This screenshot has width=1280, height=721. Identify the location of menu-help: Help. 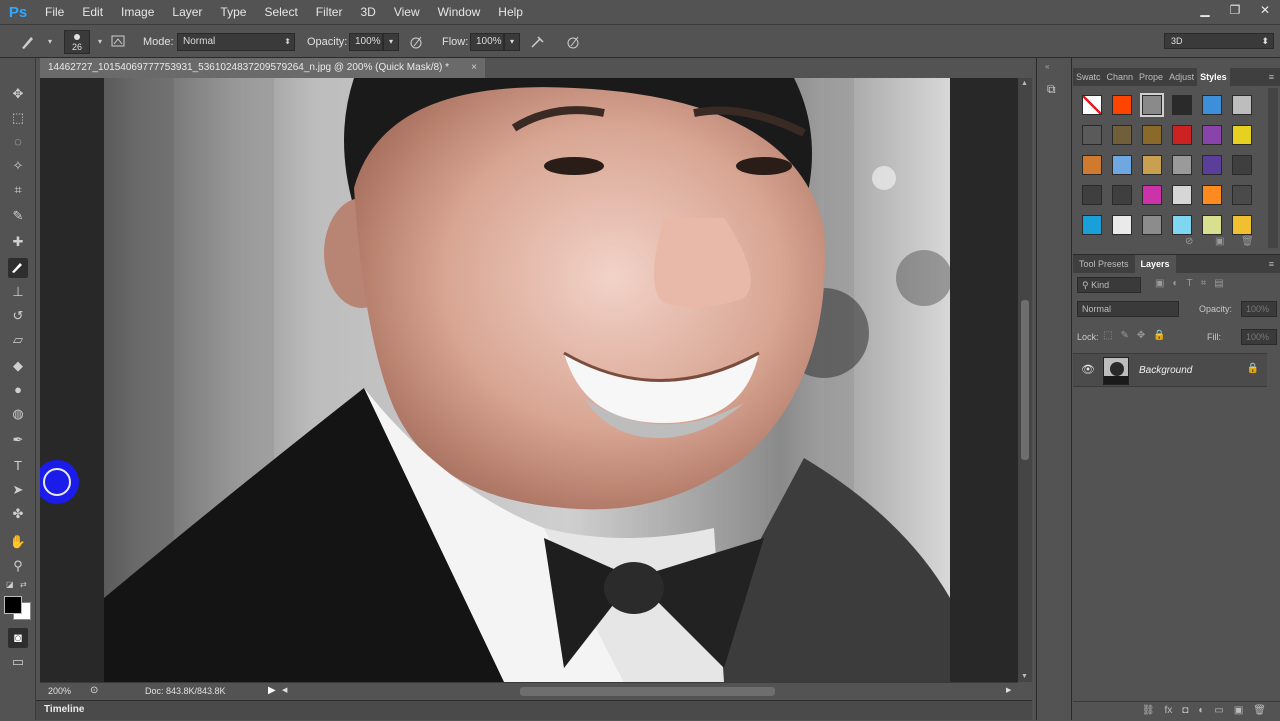
(510, 12).